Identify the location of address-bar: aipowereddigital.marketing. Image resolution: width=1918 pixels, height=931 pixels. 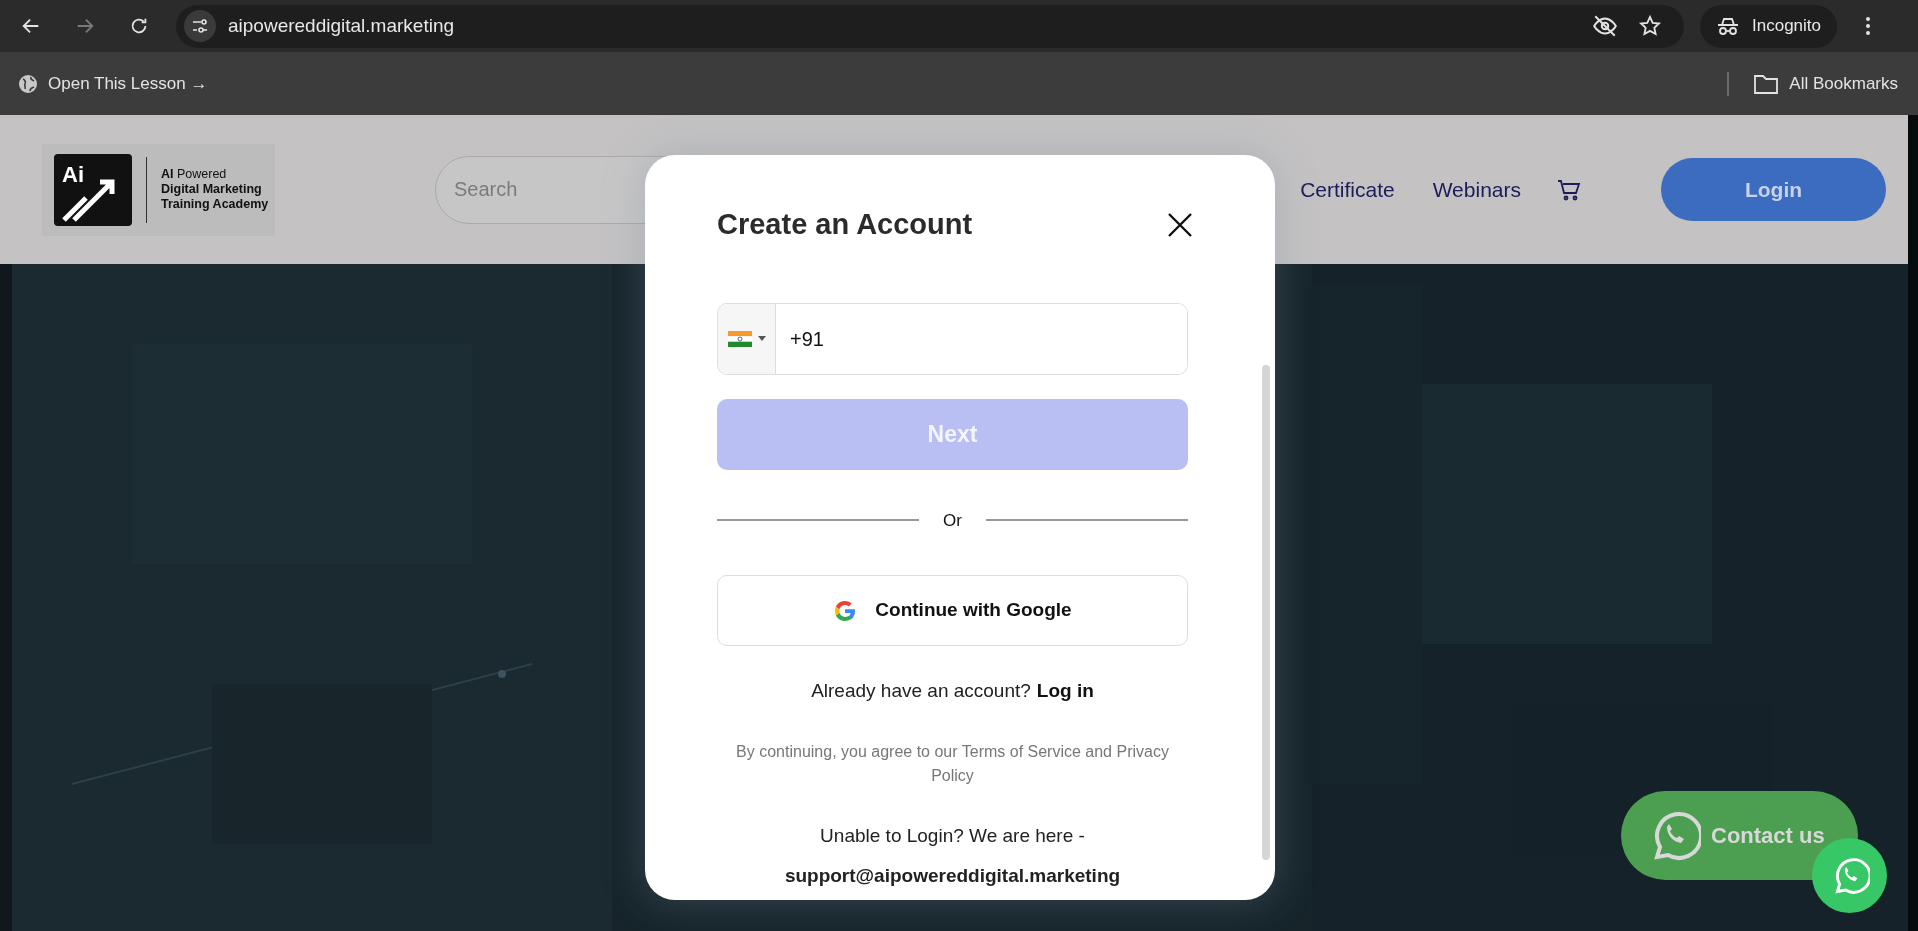
(930, 26).